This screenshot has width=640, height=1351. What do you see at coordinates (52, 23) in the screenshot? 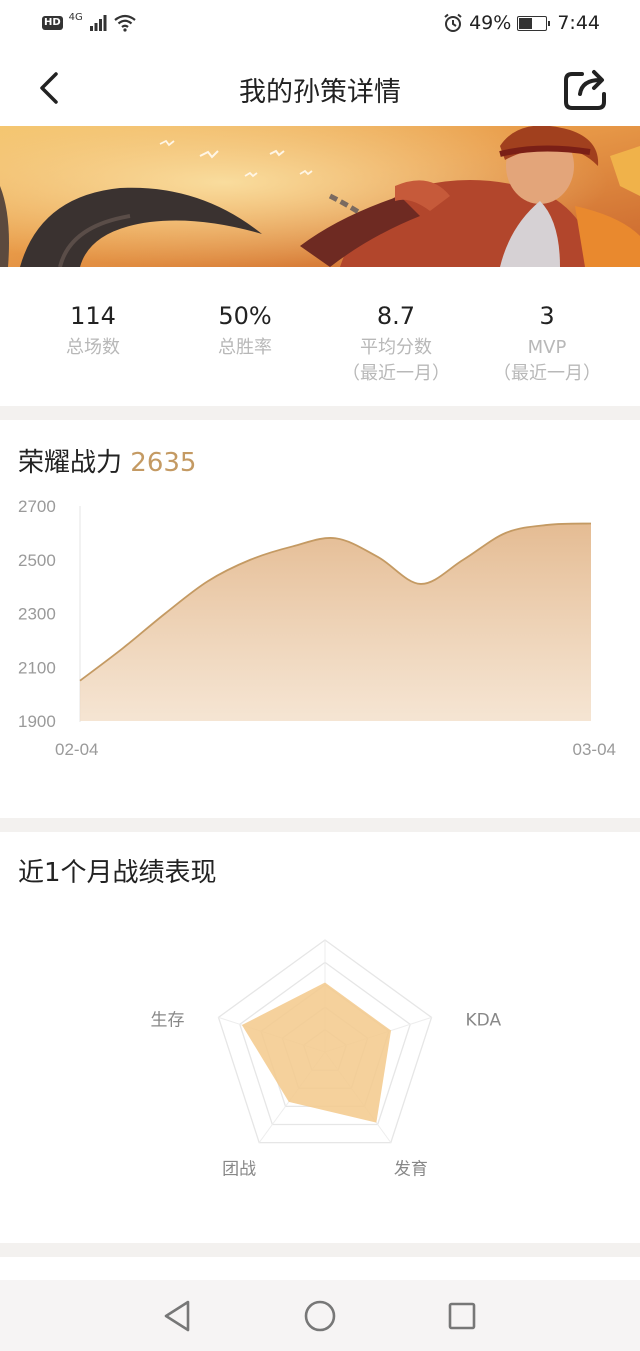
I see `hd-badge: HD` at bounding box center [52, 23].